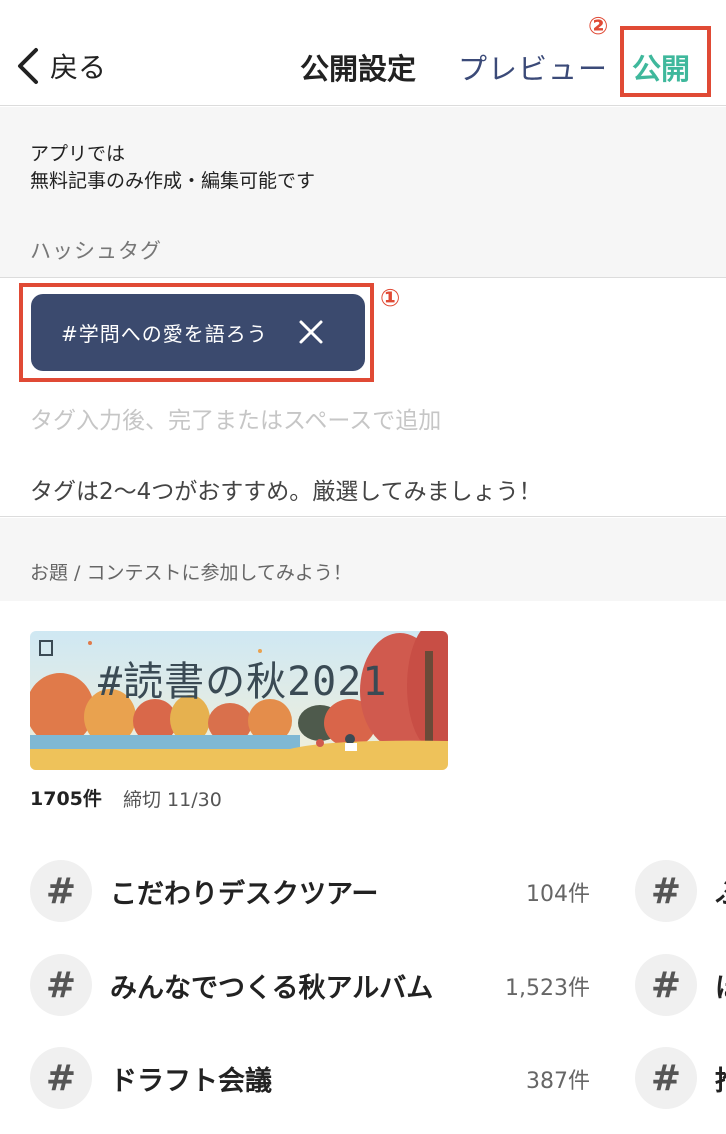 This screenshot has height=1134, width=726. What do you see at coordinates (533, 67) in the screenshot?
I see `preview-button: プレビュー` at bounding box center [533, 67].